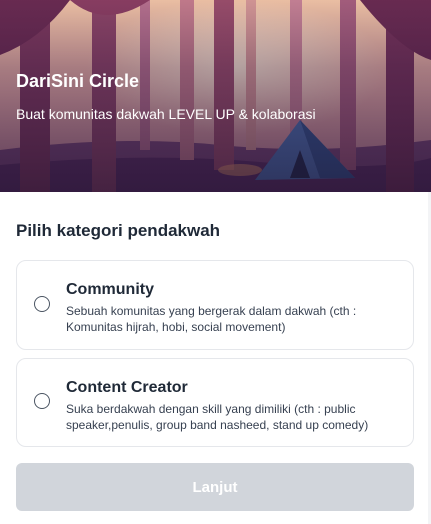  I want to click on radio-button-community, so click(42, 304).